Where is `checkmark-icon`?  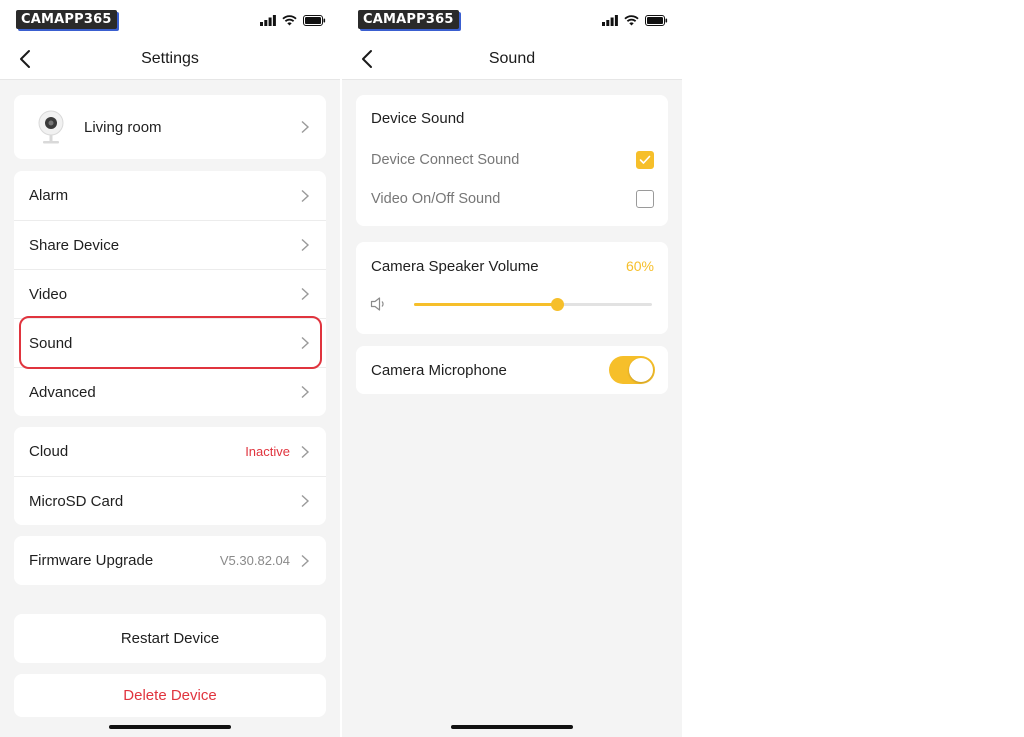 checkmark-icon is located at coordinates (645, 159).